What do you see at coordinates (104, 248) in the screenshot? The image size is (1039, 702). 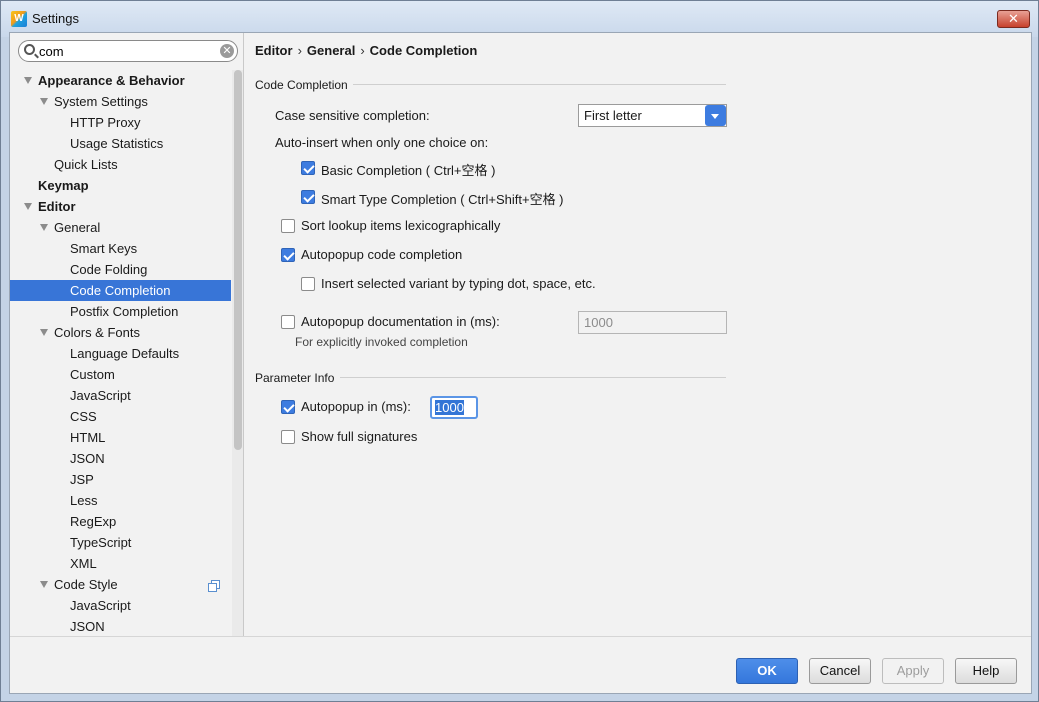 I see `tree-node-label: Smart Keys` at bounding box center [104, 248].